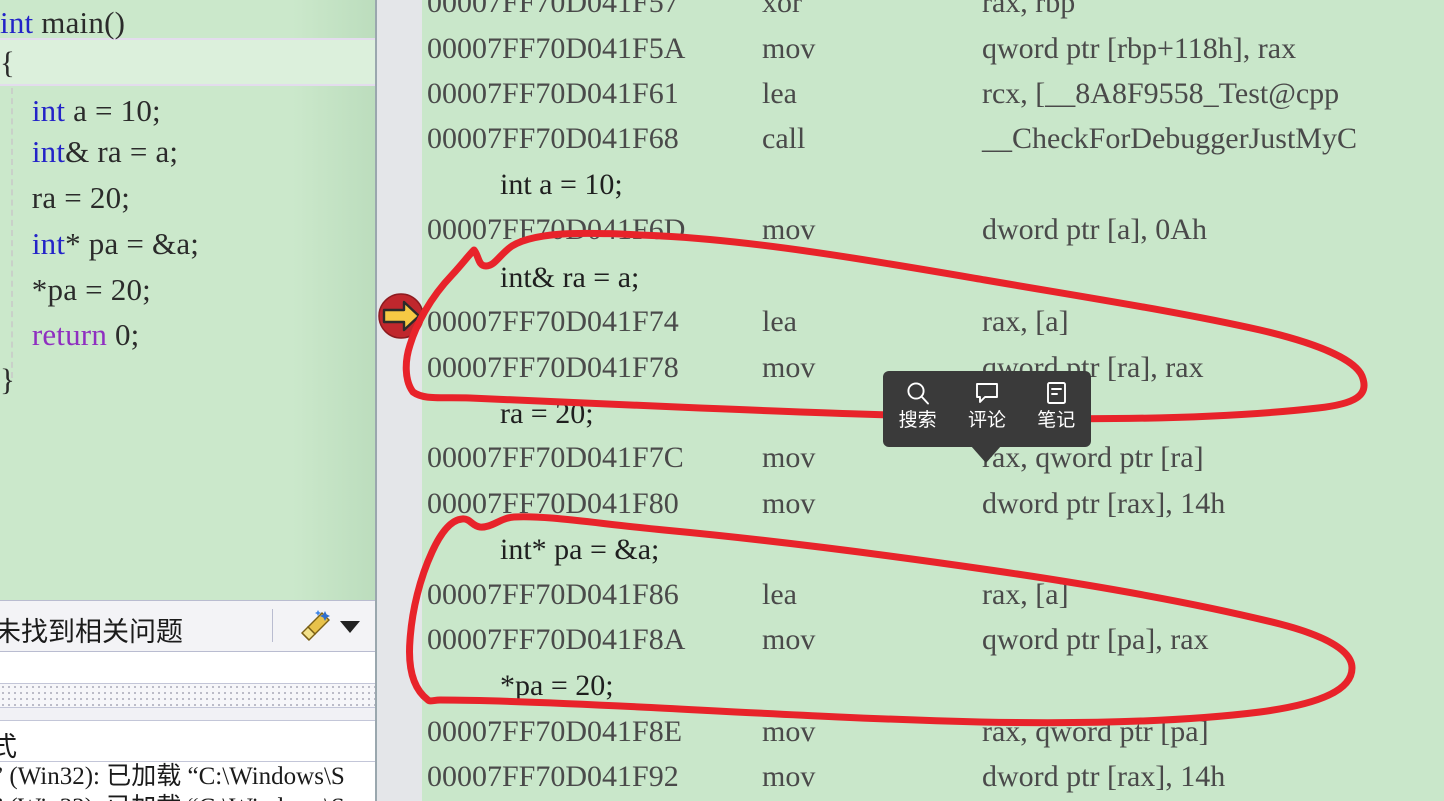 Image resolution: width=1444 pixels, height=801 pixels. I want to click on source-token: * pa = &a;, so click(132, 243).